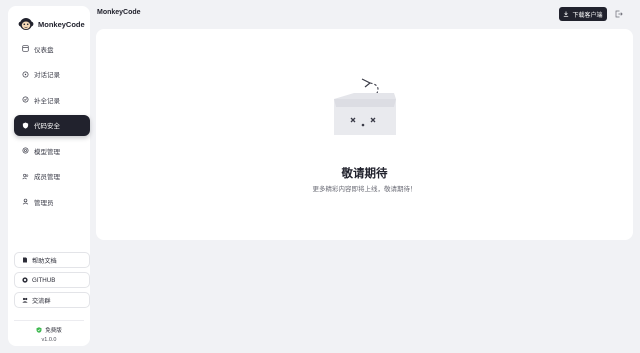 Image resolution: width=640 pixels, height=353 pixels. What do you see at coordinates (47, 126) in the screenshot?
I see `sidebar-item-label: 代码安全` at bounding box center [47, 126].